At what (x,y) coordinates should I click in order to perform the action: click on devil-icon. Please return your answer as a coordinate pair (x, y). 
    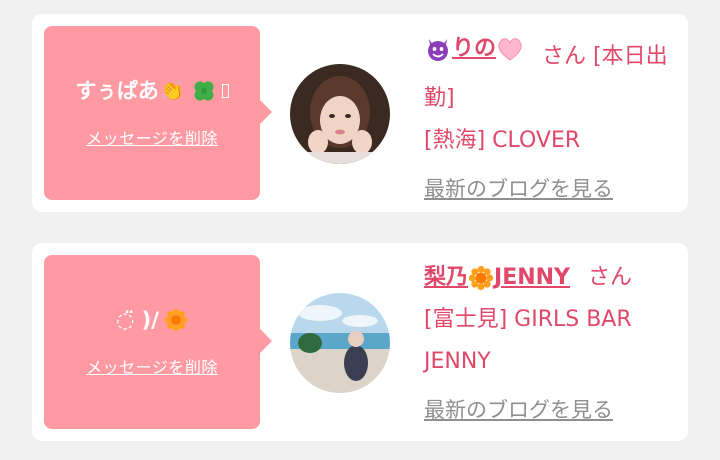
    Looking at the image, I should click on (438, 50).